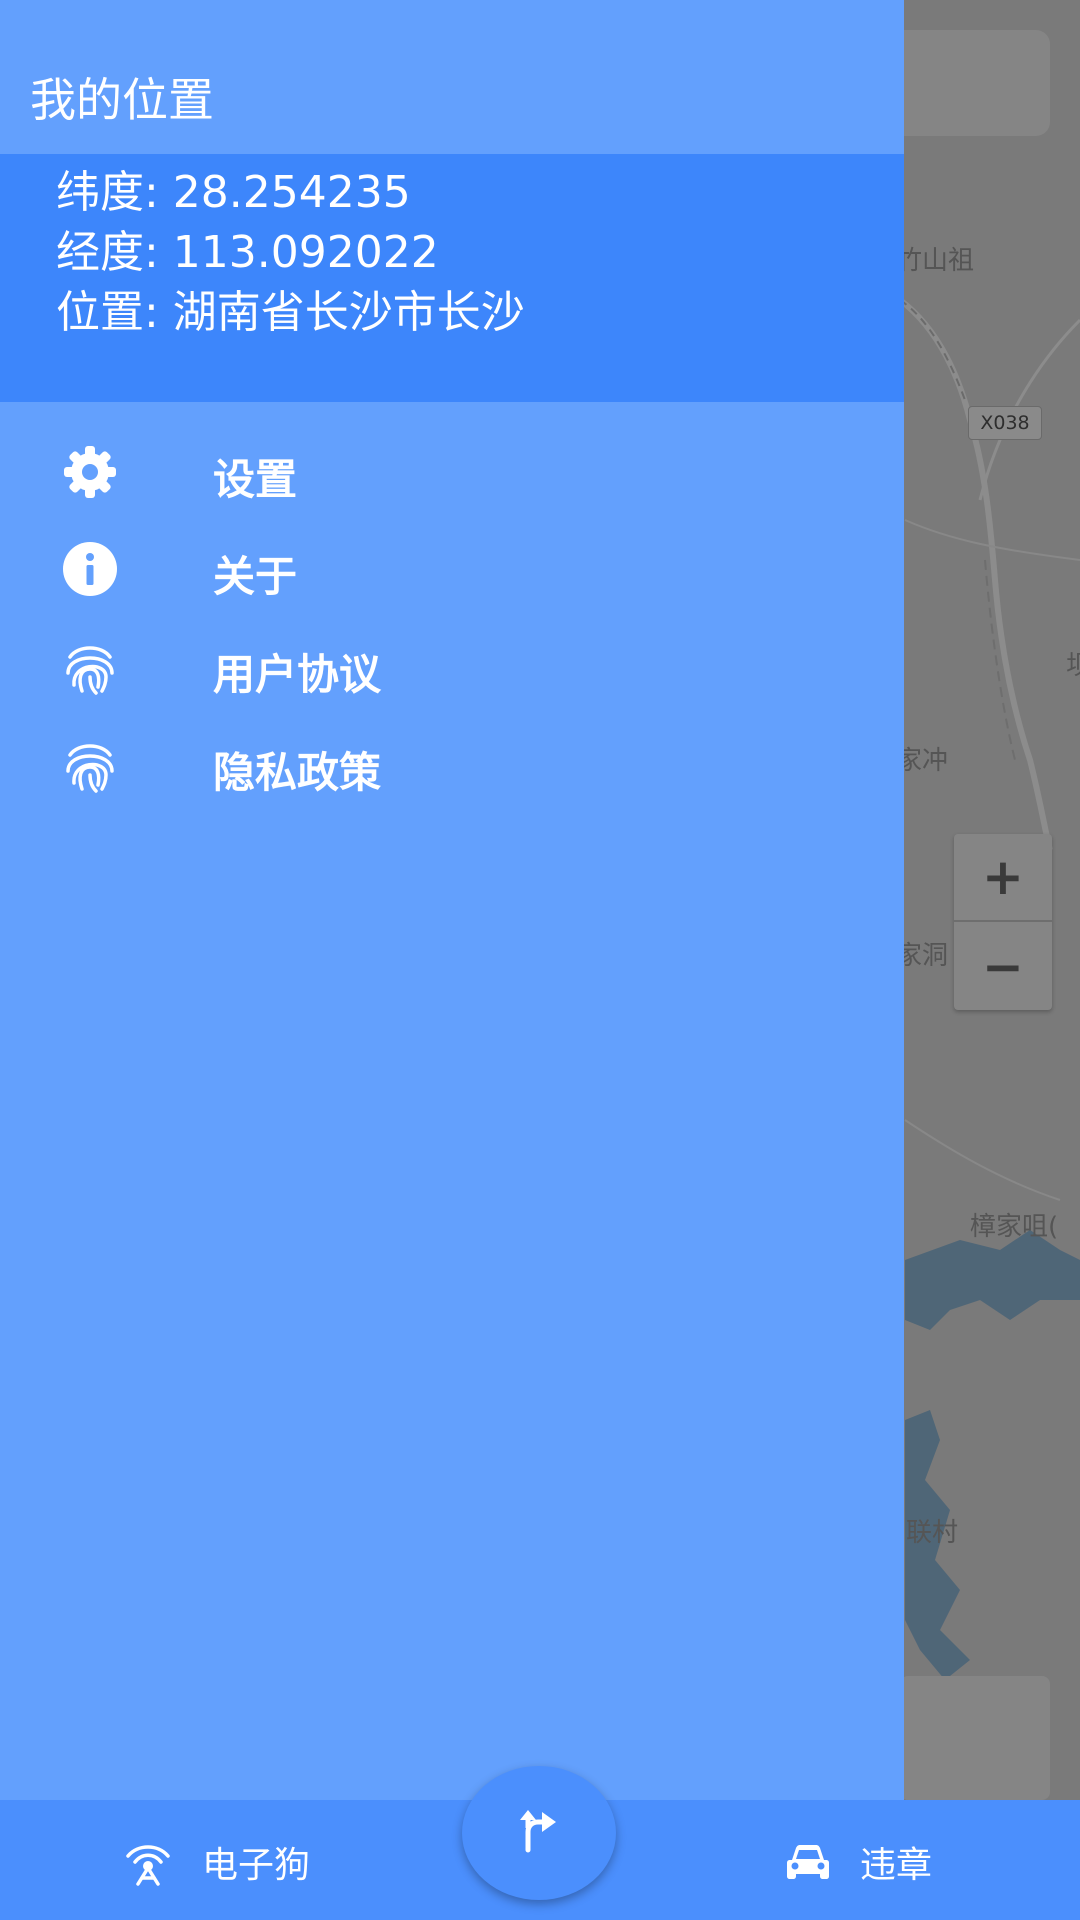 This screenshot has height=1920, width=1080. Describe the element at coordinates (290, 312) in the screenshot. I see `address-text: 位置: 湖南省长沙市长沙` at that location.